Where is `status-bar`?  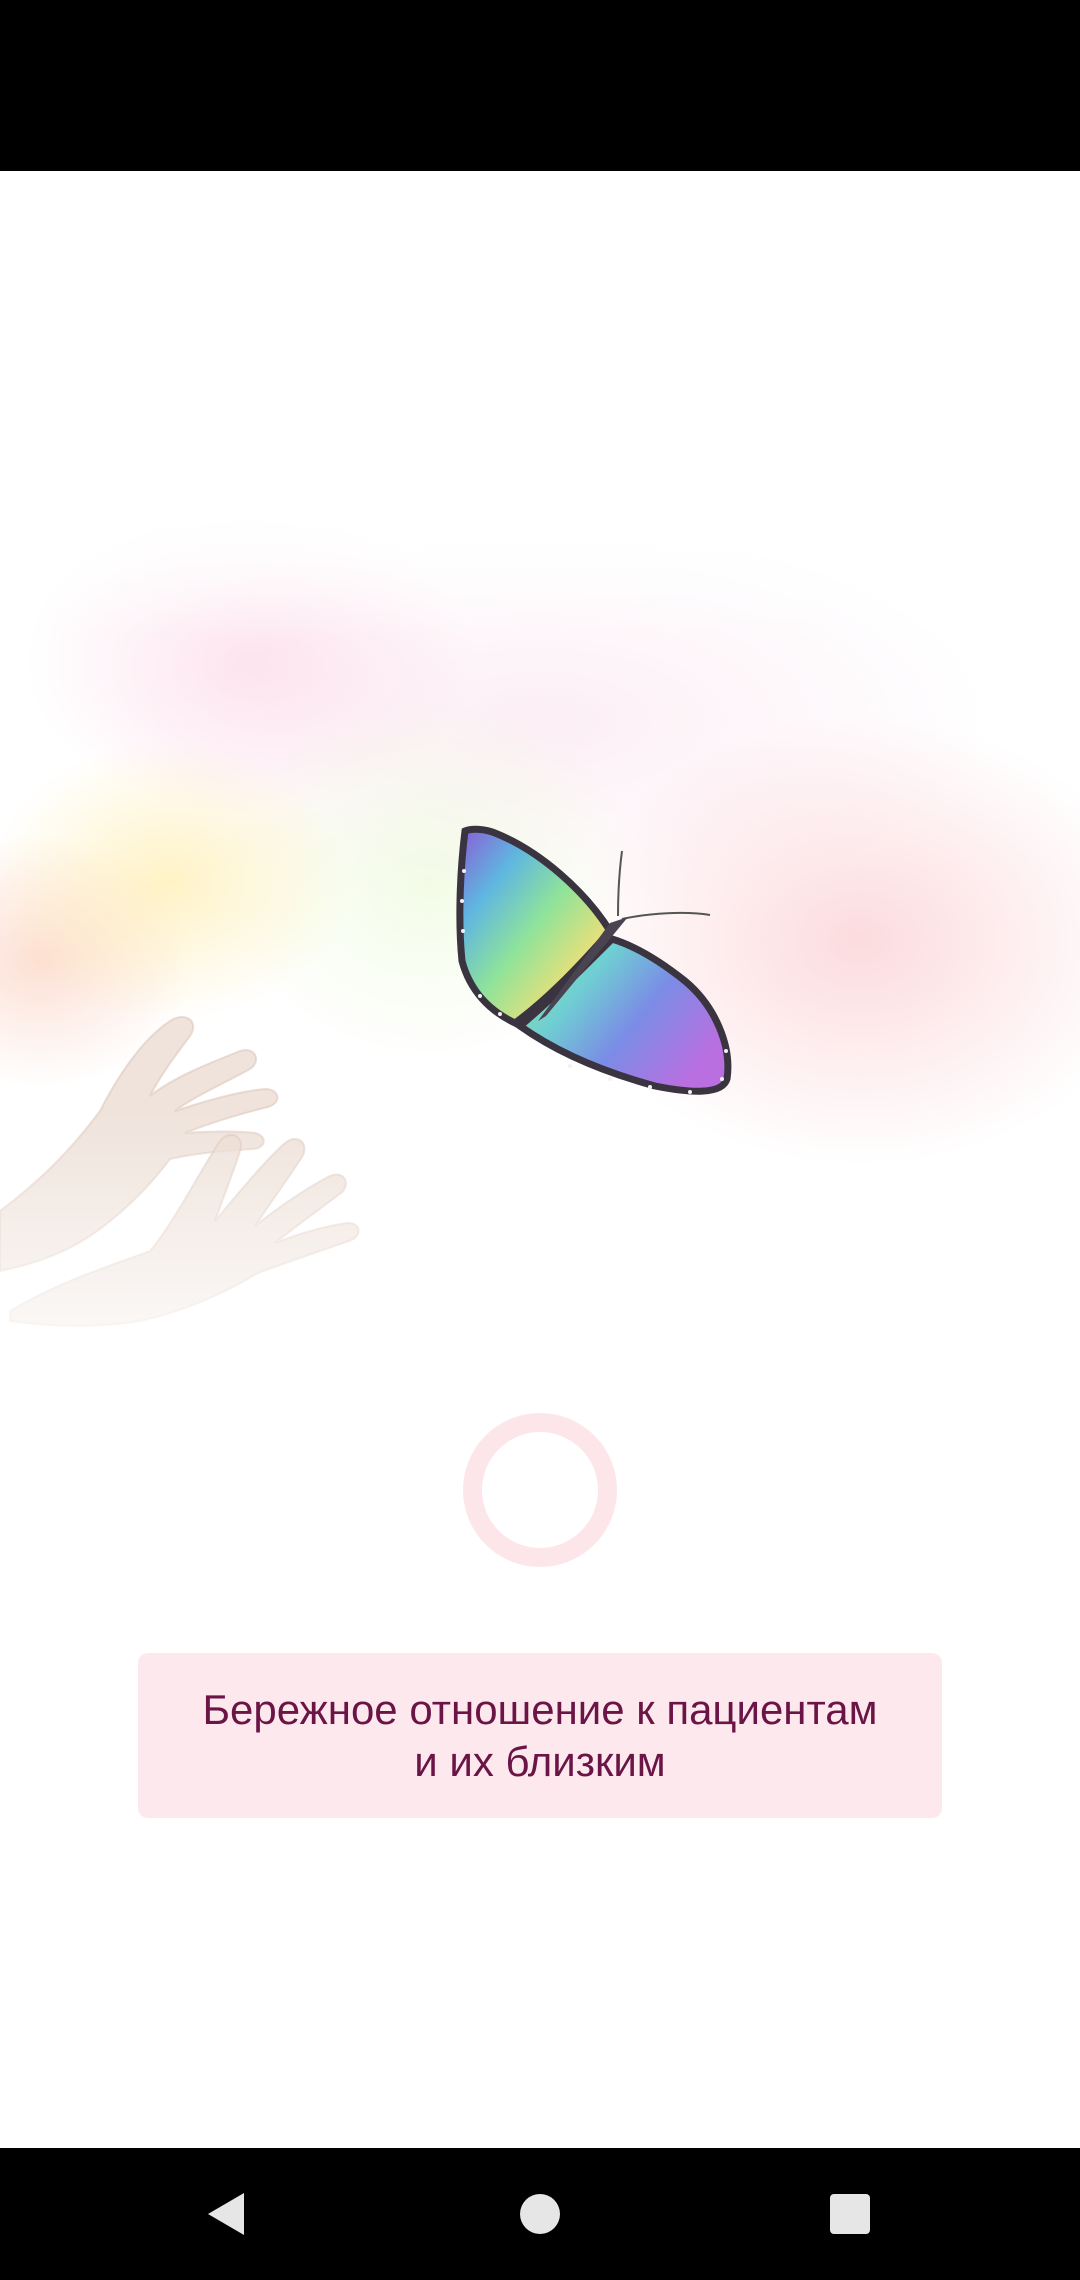
status-bar is located at coordinates (540, 85).